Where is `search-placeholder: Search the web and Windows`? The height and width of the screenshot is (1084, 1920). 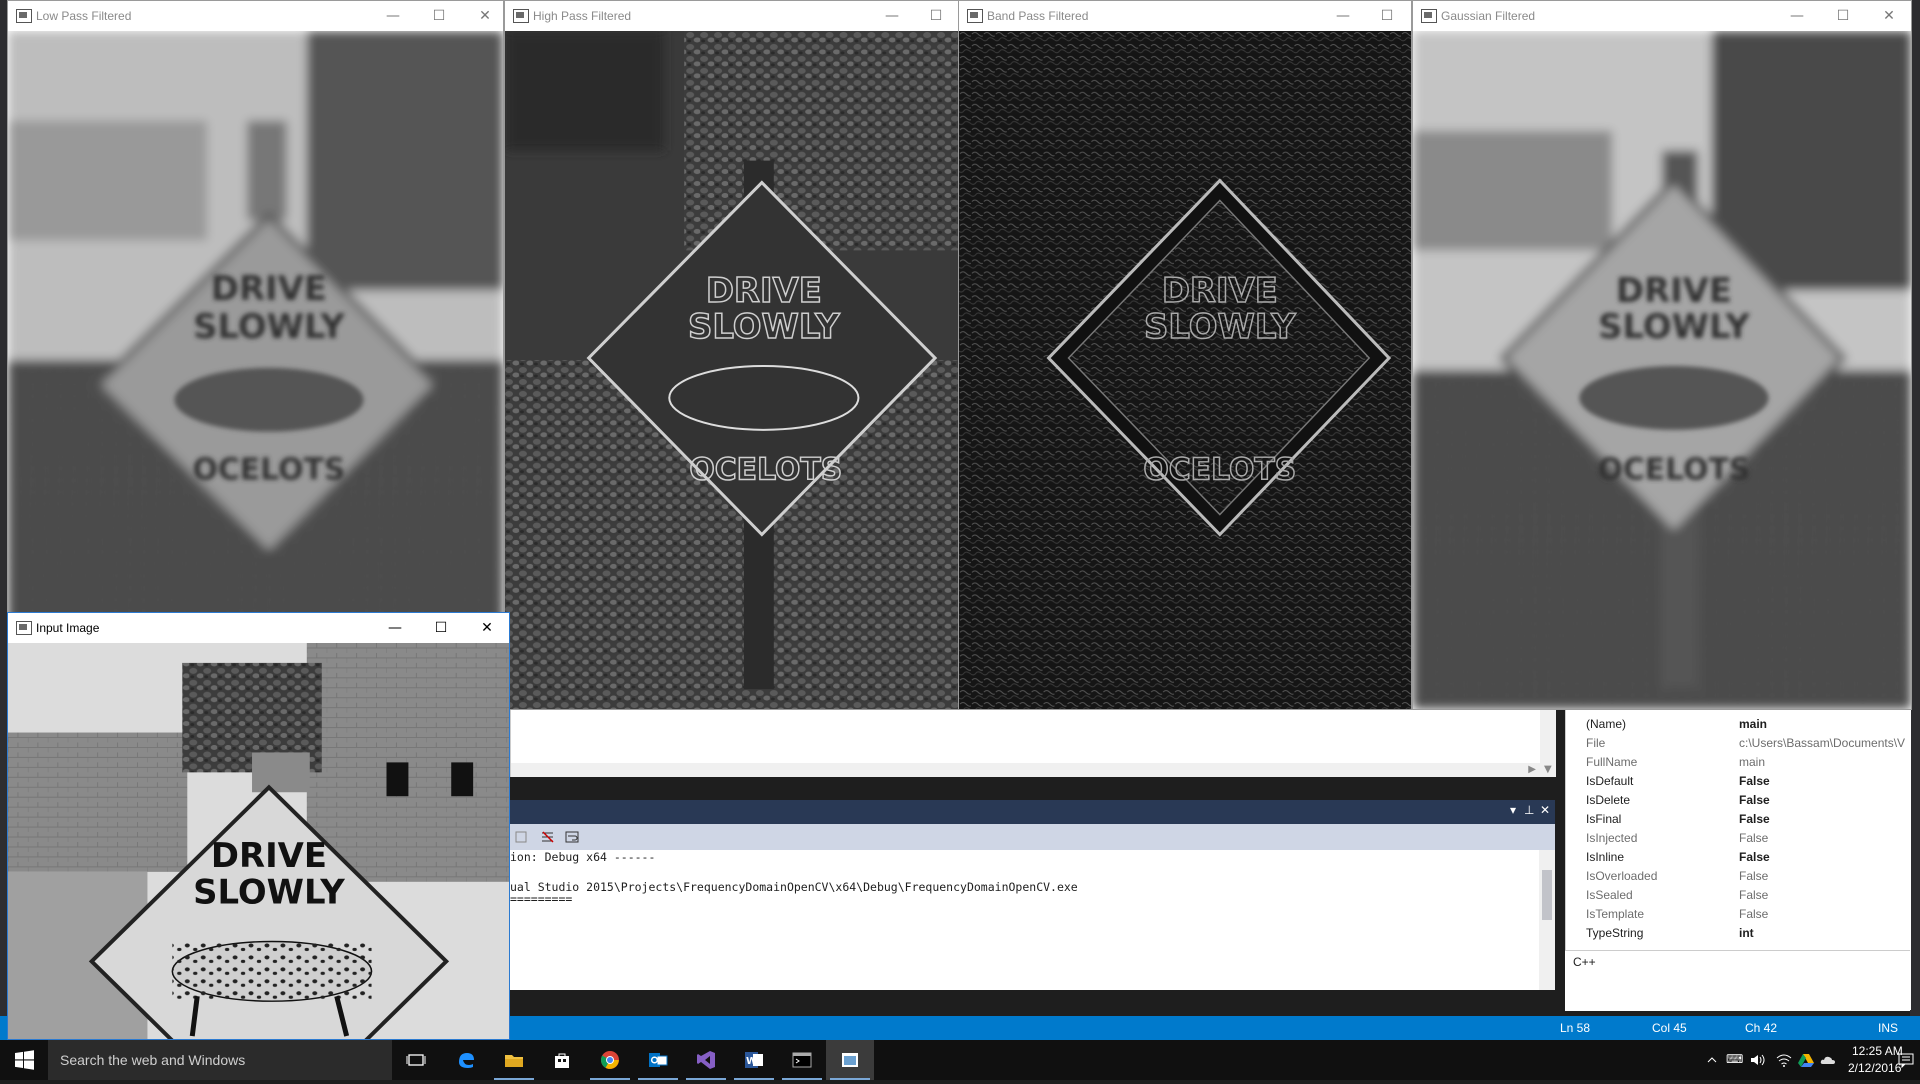 search-placeholder: Search the web and Windows is located at coordinates (153, 1060).